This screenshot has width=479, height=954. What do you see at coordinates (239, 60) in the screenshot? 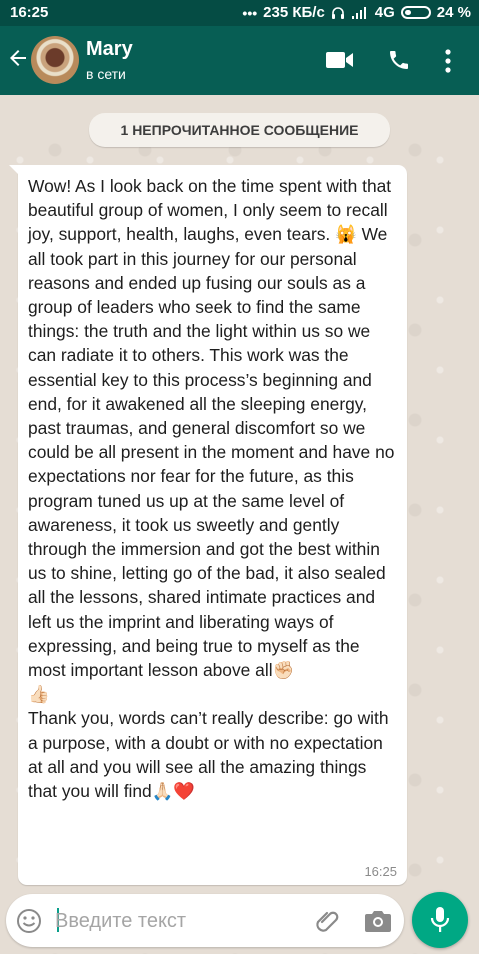
I see `chat-header: Mary в сети` at bounding box center [239, 60].